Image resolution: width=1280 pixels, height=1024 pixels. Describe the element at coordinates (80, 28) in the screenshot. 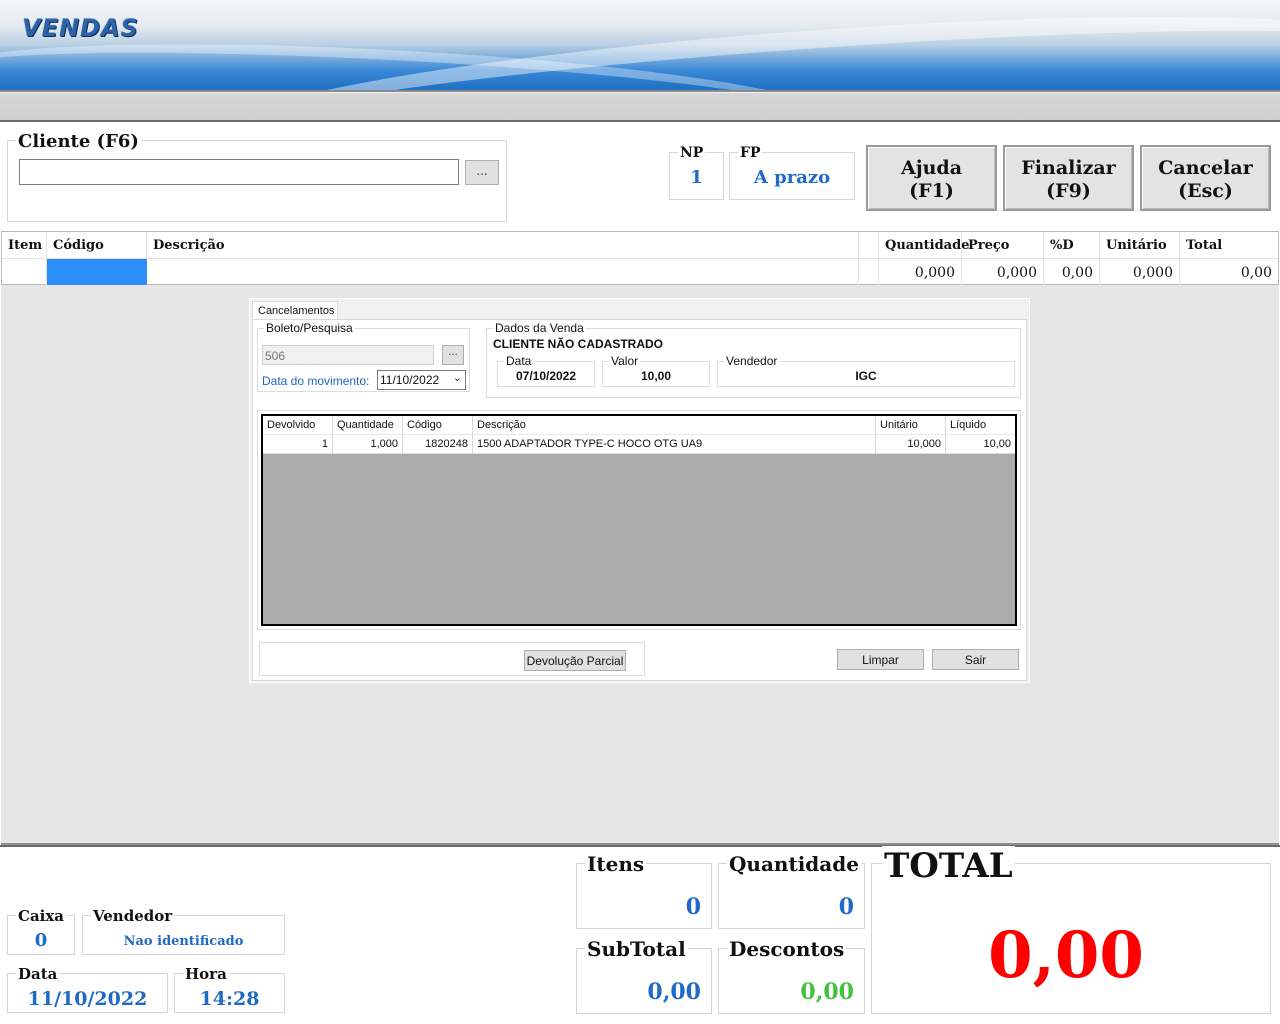

I see `app-title: VENDAS` at that location.